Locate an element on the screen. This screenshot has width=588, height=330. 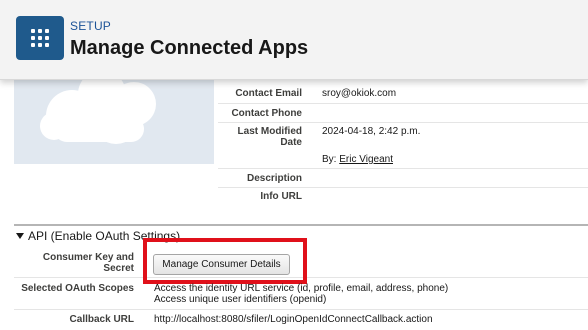
consumer-key-label: Consumer Key and Secret is located at coordinates (74, 263).